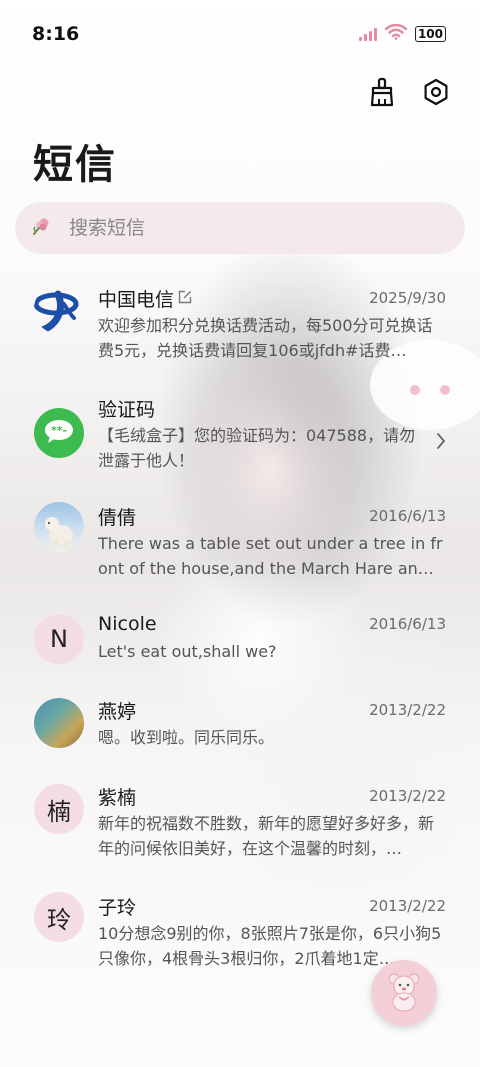  What do you see at coordinates (117, 711) in the screenshot?
I see `contact-name: 燕婷` at bounding box center [117, 711].